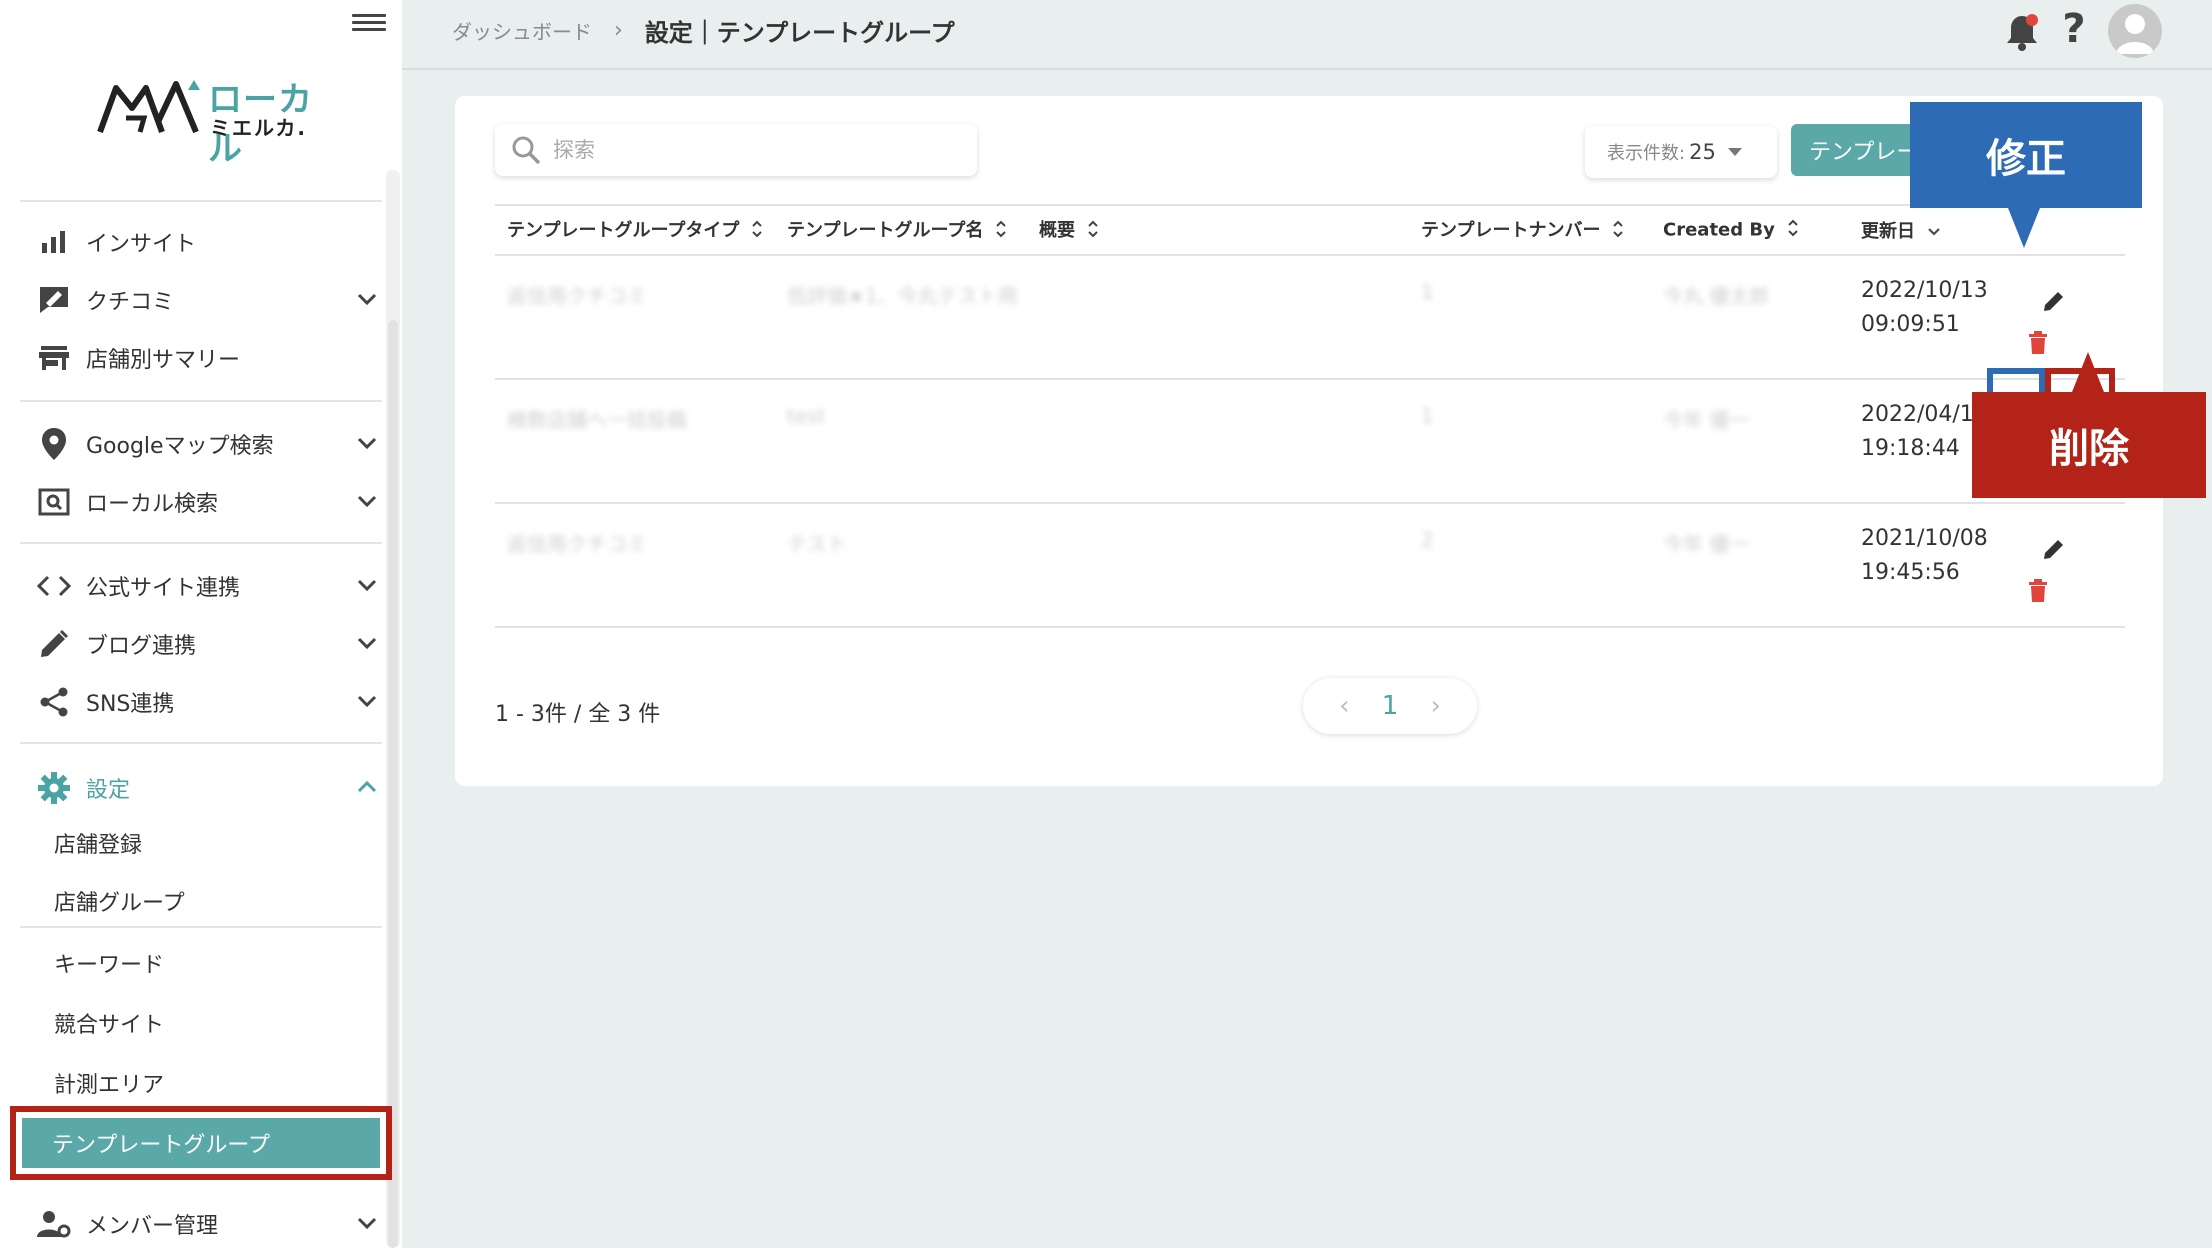  Describe the element at coordinates (1344, 706) in the screenshot. I see `prev-page-button: ‹` at that location.